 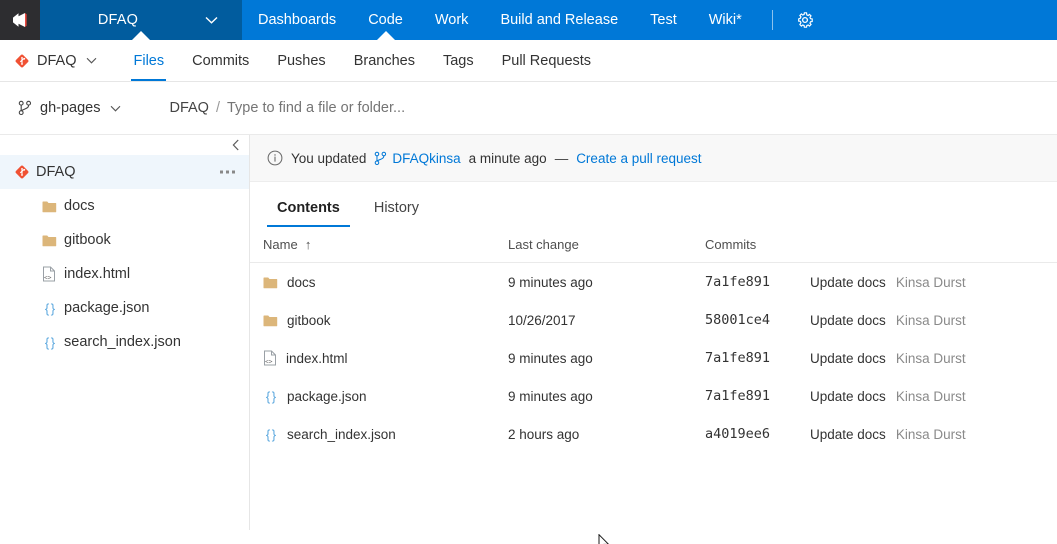 What do you see at coordinates (270, 358) in the screenshot?
I see `html-file-icon: <>` at bounding box center [270, 358].